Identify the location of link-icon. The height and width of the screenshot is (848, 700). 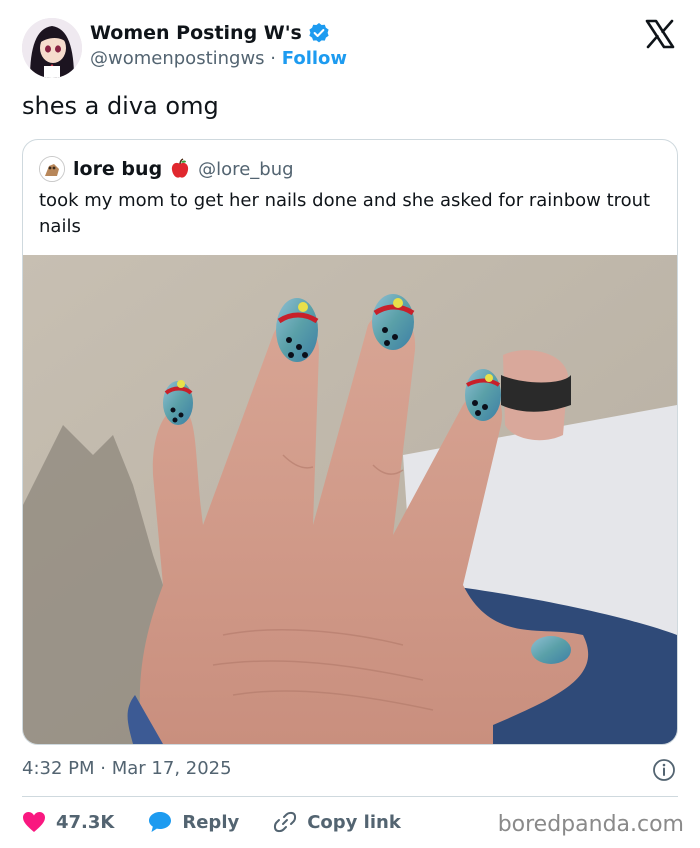
(285, 822).